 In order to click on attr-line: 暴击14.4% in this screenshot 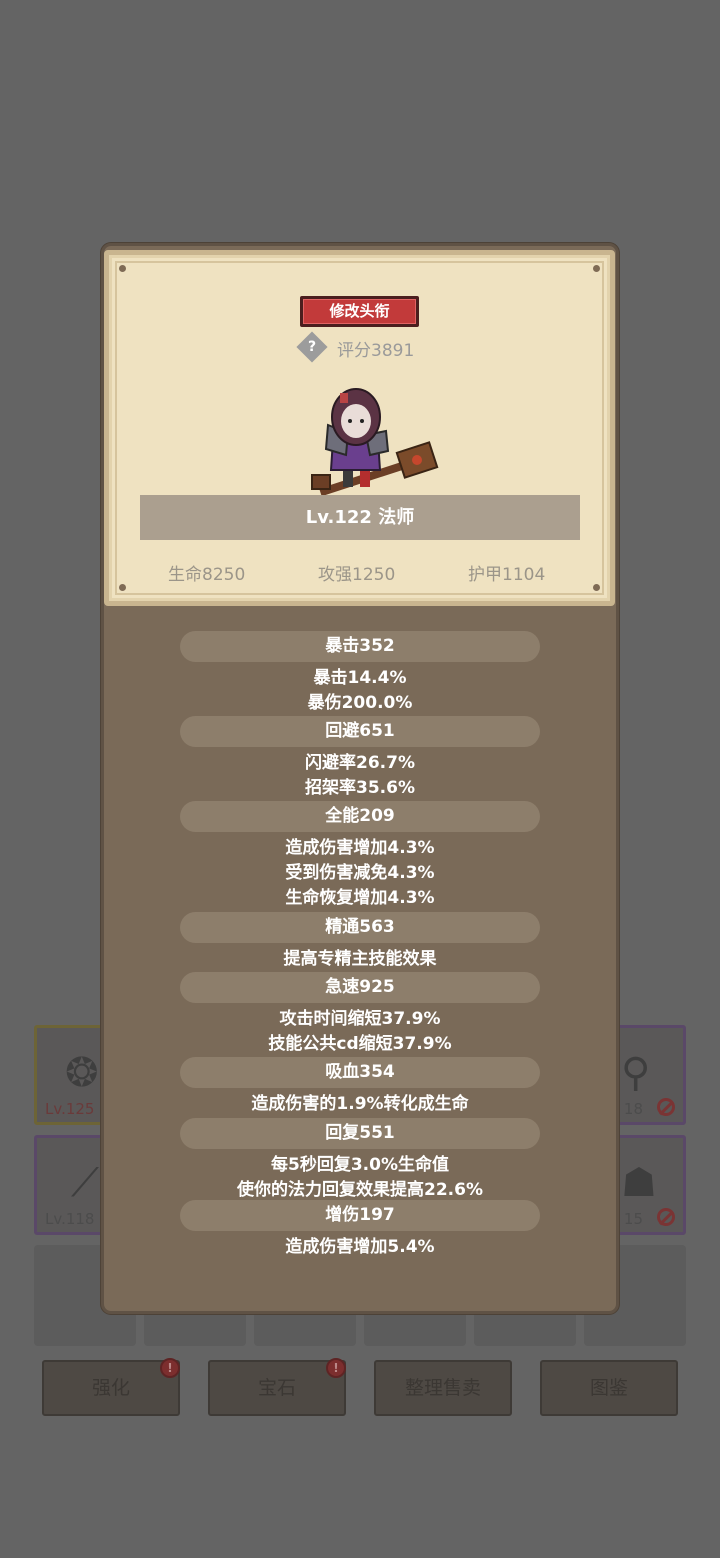, I will do `click(360, 678)`.